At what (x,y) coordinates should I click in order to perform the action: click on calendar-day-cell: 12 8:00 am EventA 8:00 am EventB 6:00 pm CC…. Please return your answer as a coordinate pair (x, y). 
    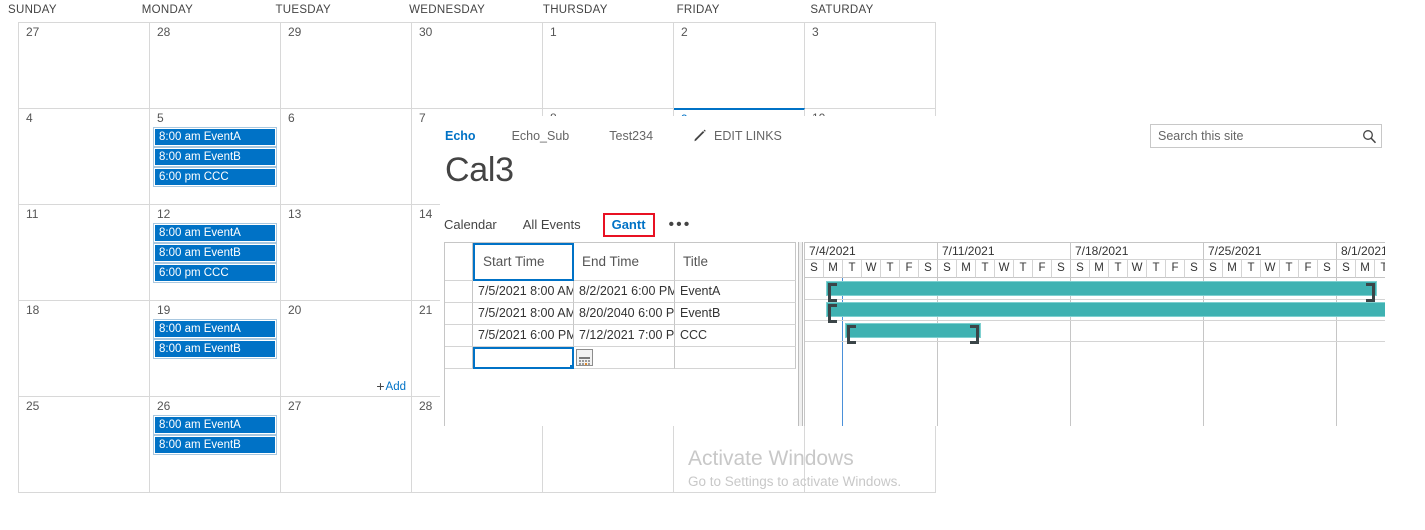
    Looking at the image, I should click on (215, 253).